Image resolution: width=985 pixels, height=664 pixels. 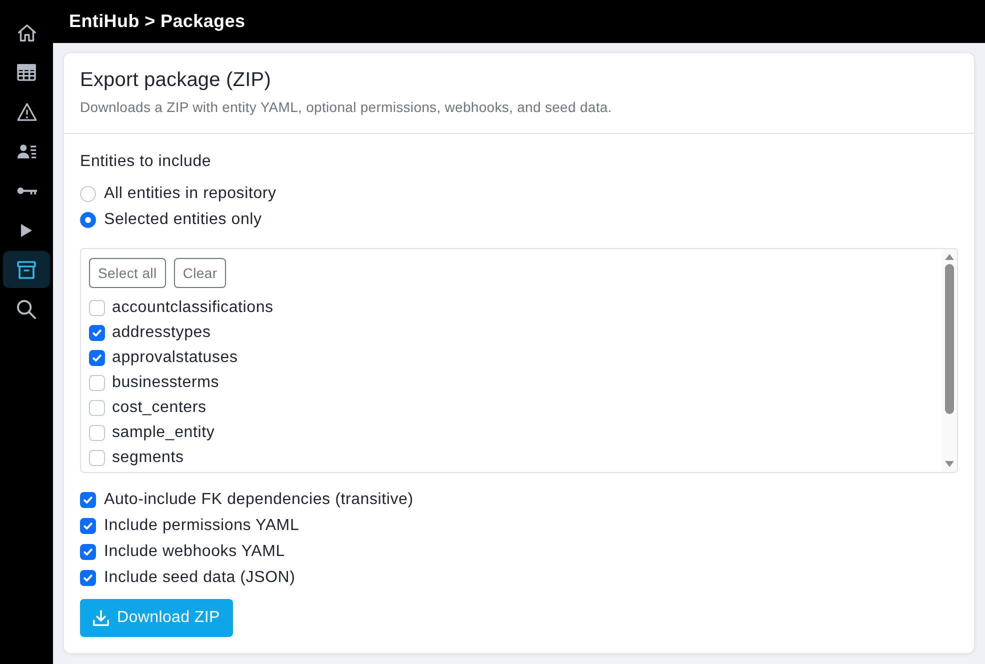 I want to click on home-icon, so click(x=27, y=33).